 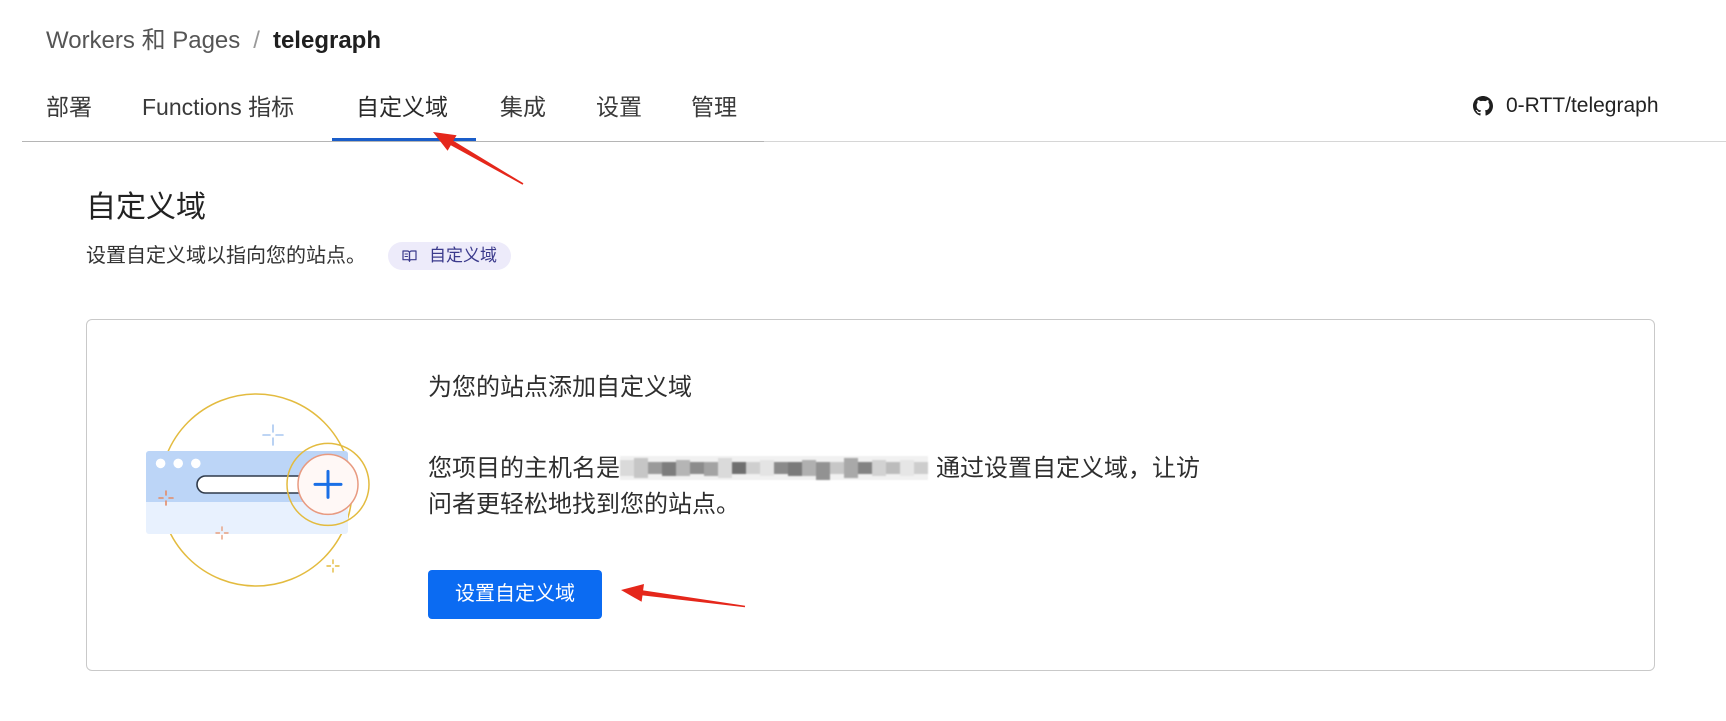 What do you see at coordinates (463, 255) in the screenshot?
I see `docs-badge-label: 自定义域` at bounding box center [463, 255].